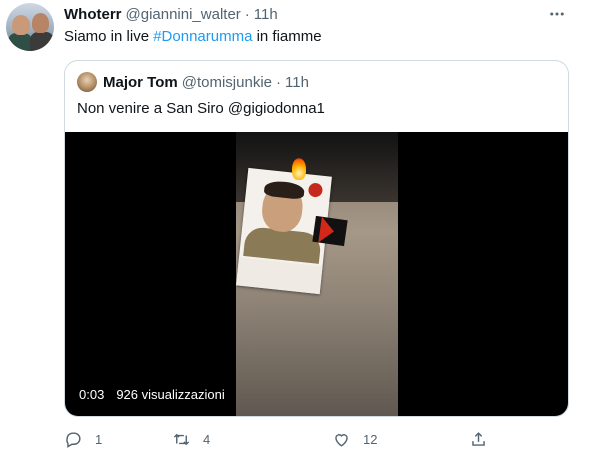 The image size is (596, 455). What do you see at coordinates (191, 439) in the screenshot?
I see `retweet-button: 4` at bounding box center [191, 439].